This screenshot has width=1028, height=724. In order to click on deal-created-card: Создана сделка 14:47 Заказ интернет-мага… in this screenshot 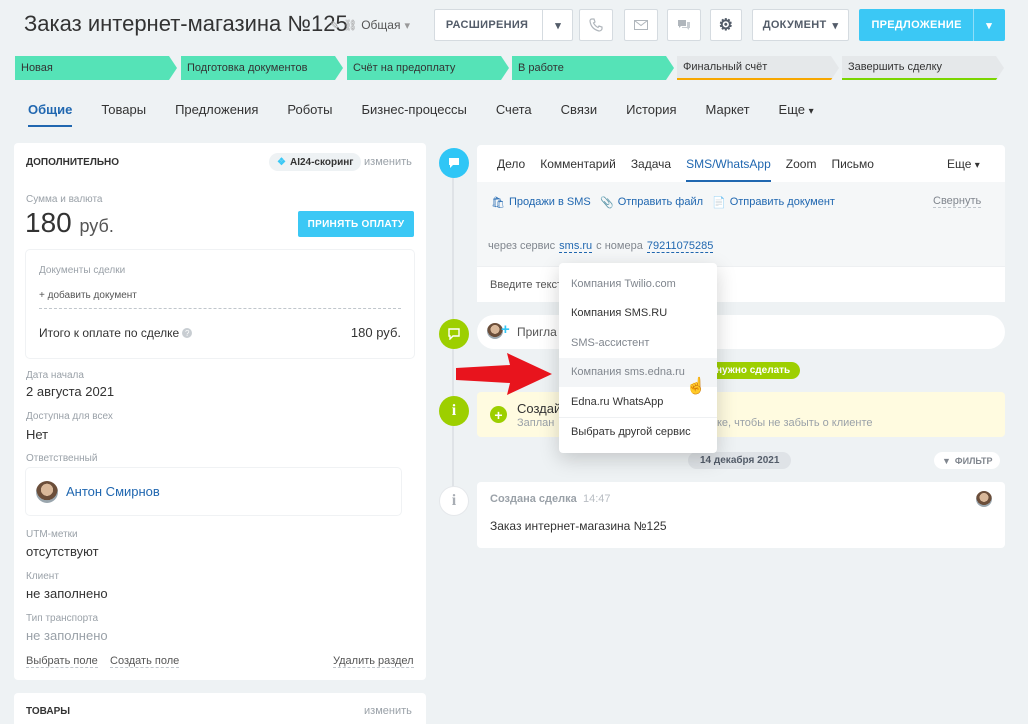, I will do `click(741, 515)`.